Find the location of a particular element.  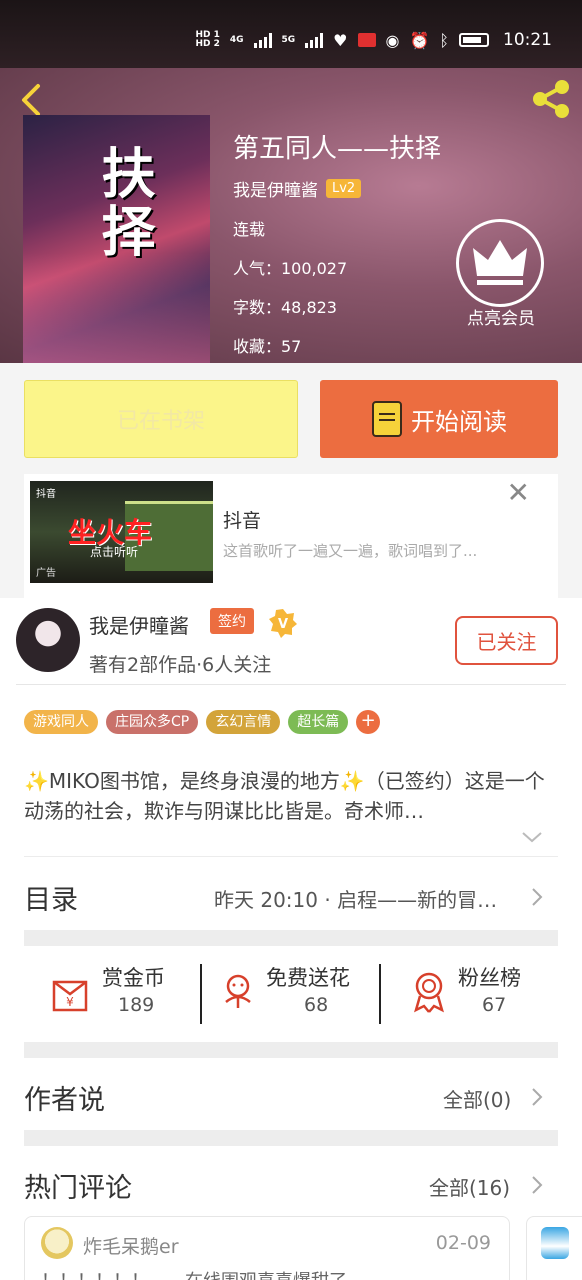

book-favorites: 收藏：57 is located at coordinates (267, 346).